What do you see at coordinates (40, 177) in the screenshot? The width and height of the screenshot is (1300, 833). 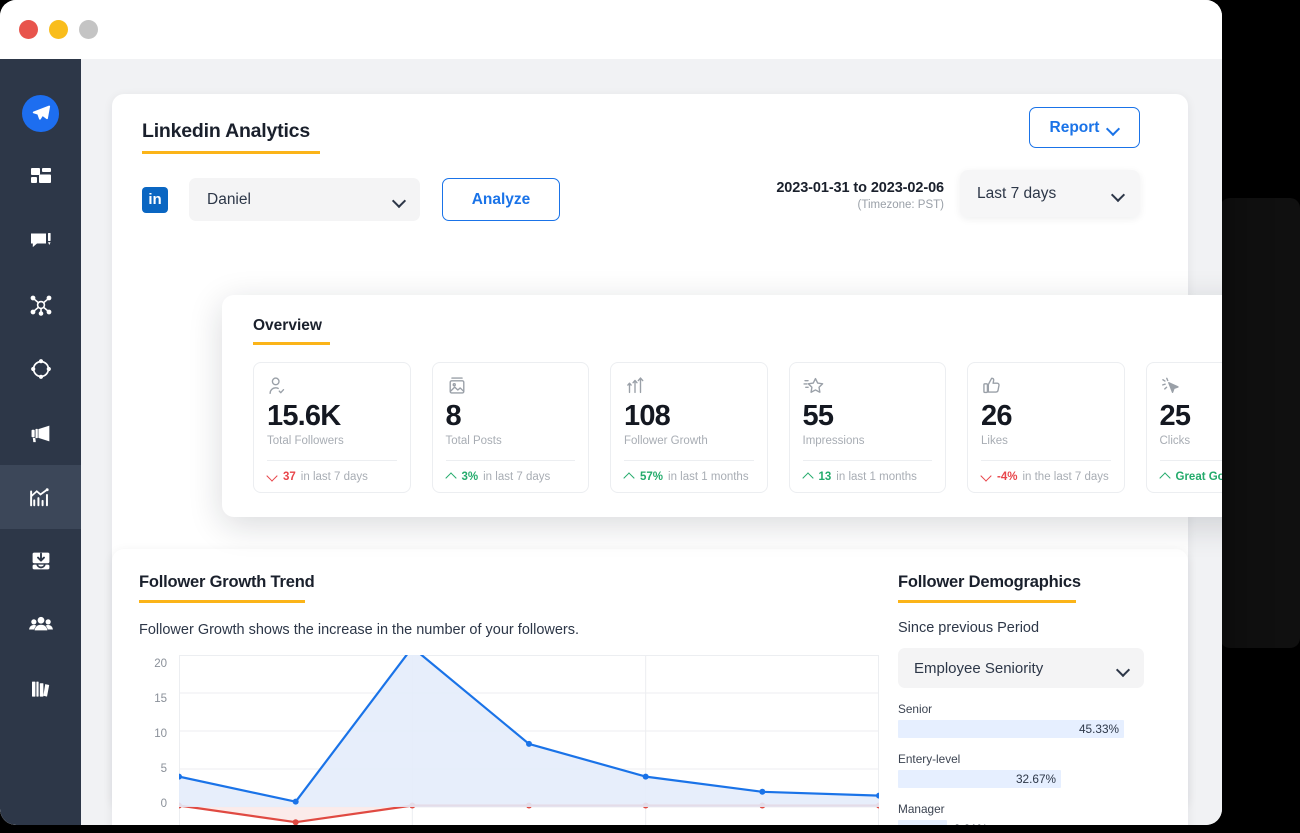 I see `sidebar-item-dashboard` at bounding box center [40, 177].